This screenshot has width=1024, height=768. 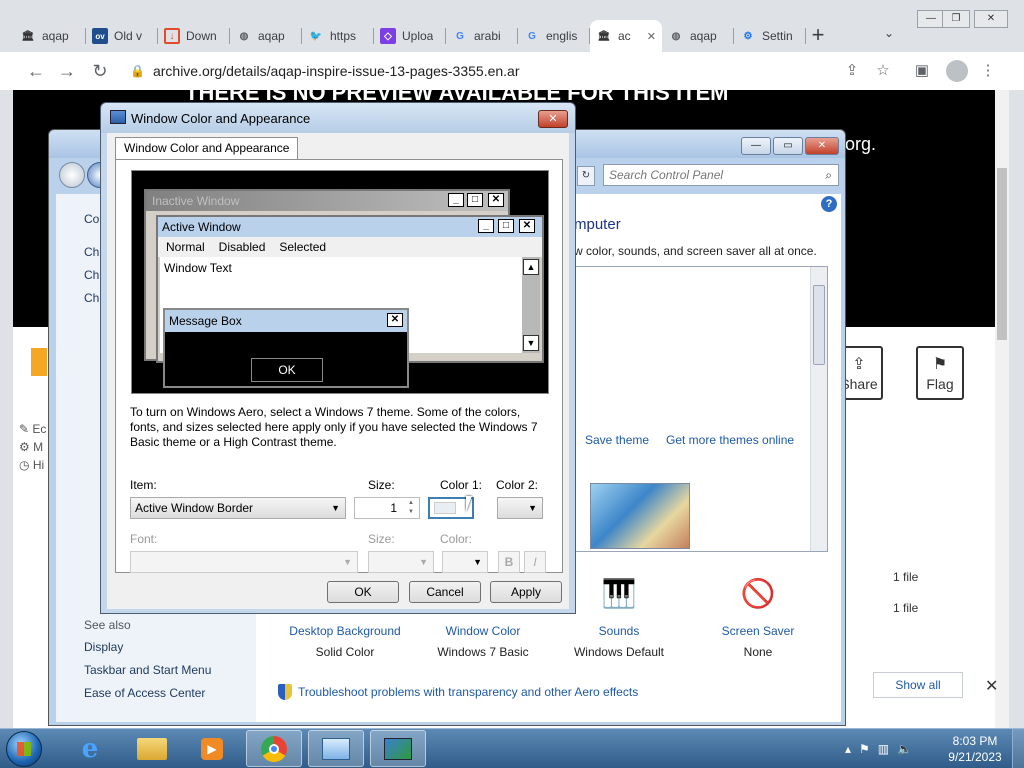 What do you see at coordinates (531, 267) in the screenshot?
I see `scroll-up-icon: ▲` at bounding box center [531, 267].